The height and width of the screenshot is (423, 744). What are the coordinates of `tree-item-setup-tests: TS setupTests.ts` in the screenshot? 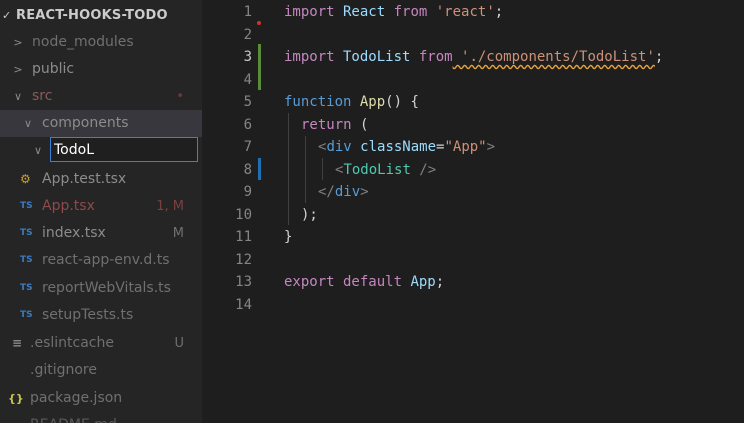 It's located at (101, 315).